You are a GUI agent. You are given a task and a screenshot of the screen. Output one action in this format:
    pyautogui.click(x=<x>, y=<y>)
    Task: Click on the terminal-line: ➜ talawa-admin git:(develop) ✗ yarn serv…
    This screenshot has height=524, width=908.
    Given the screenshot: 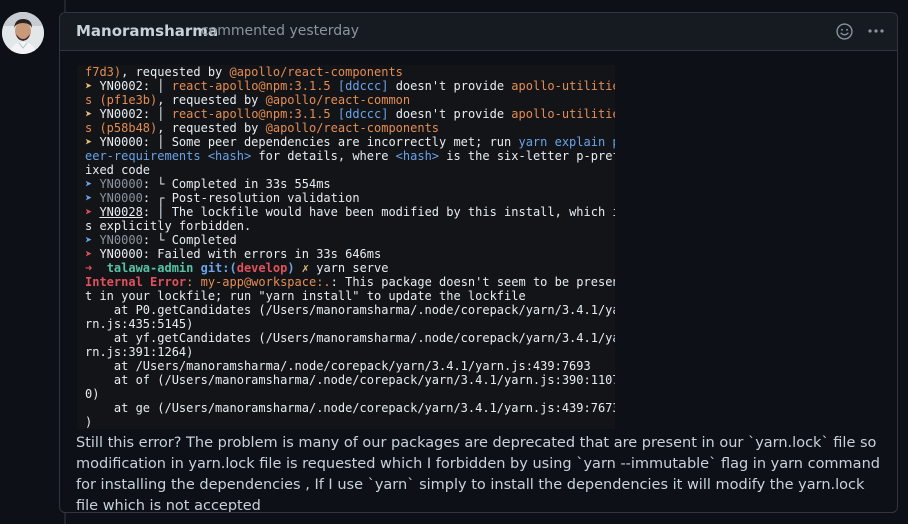 What is the action you would take?
    pyautogui.click(x=350, y=268)
    